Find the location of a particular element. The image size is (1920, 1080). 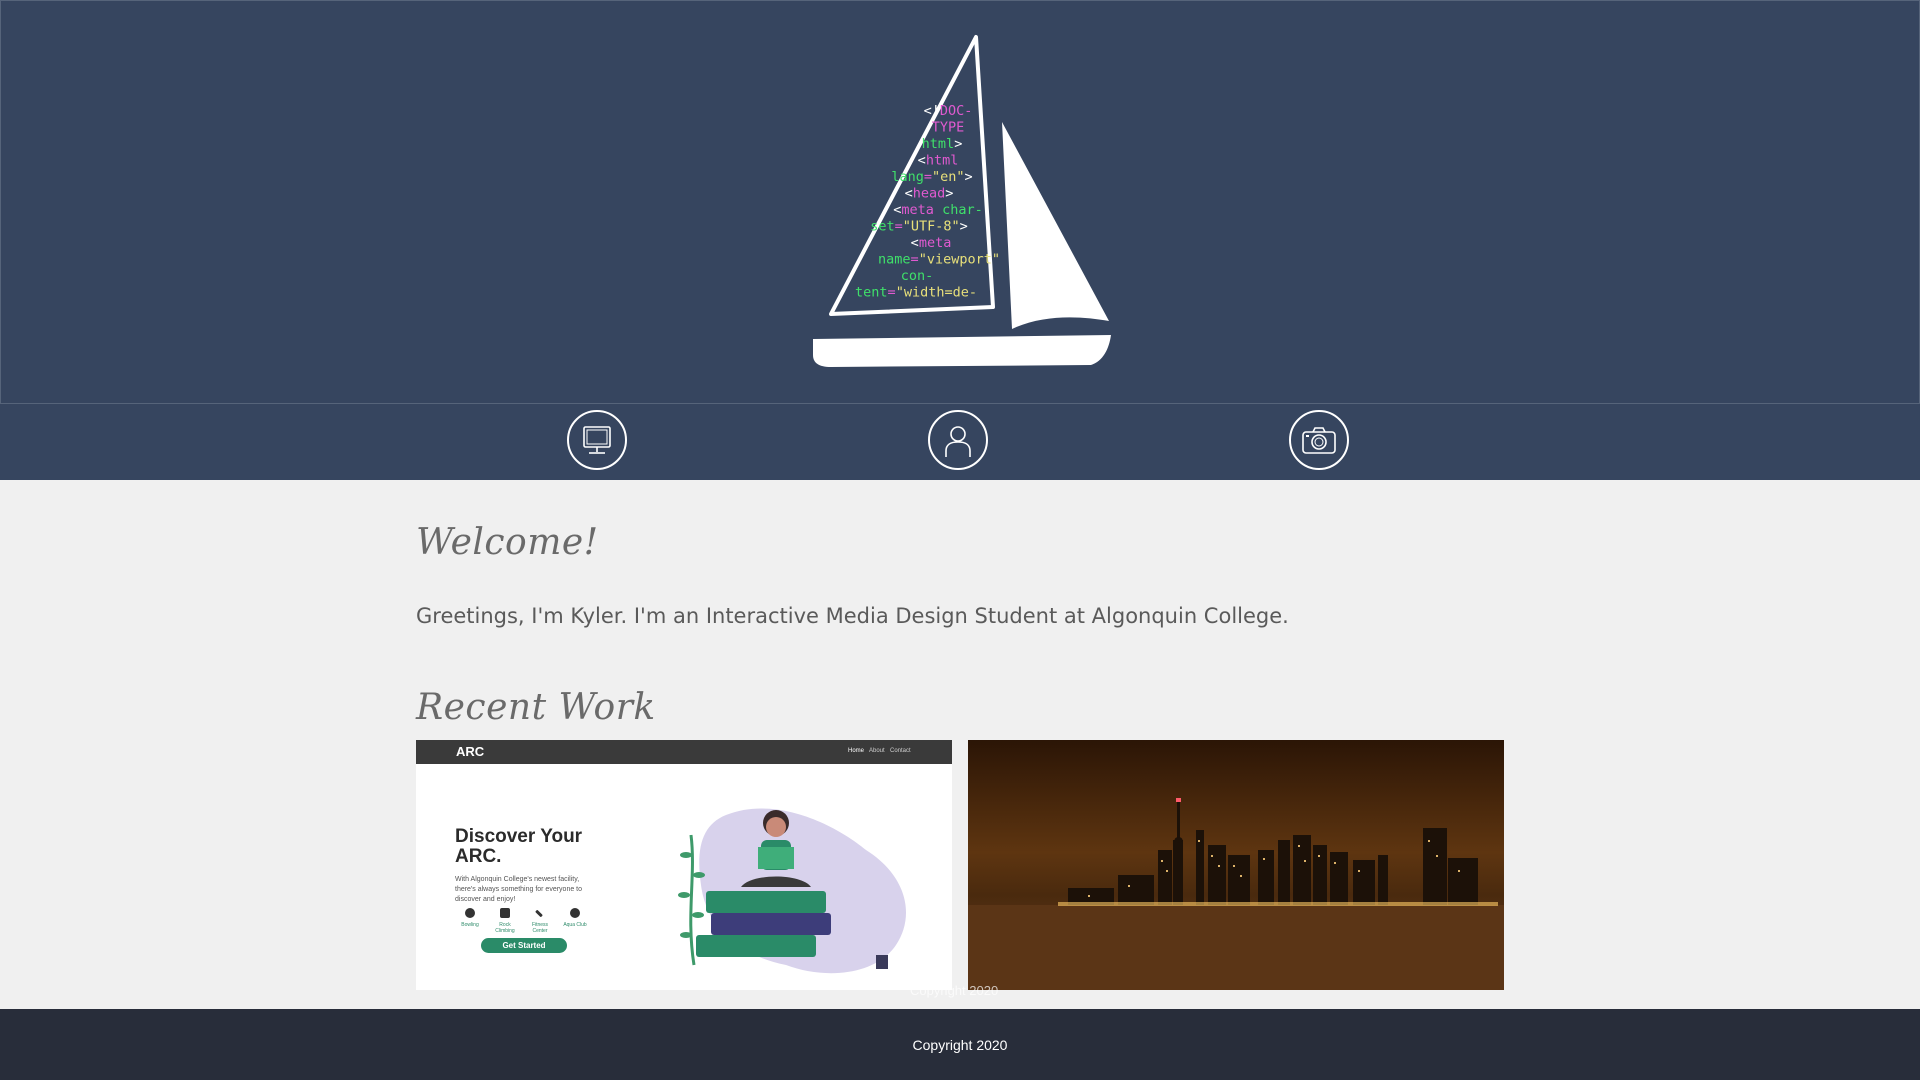

welcome-heading: Welcome! is located at coordinates (507, 542).